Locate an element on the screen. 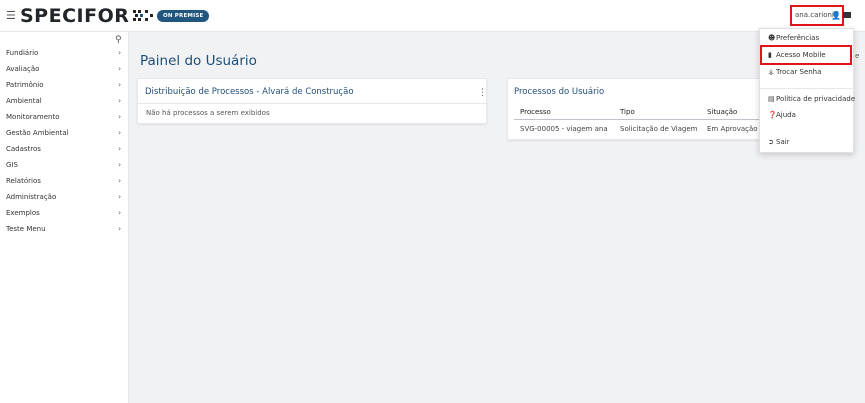 This screenshot has width=865, height=403. logo: SPECIFOR is located at coordinates (74, 16).